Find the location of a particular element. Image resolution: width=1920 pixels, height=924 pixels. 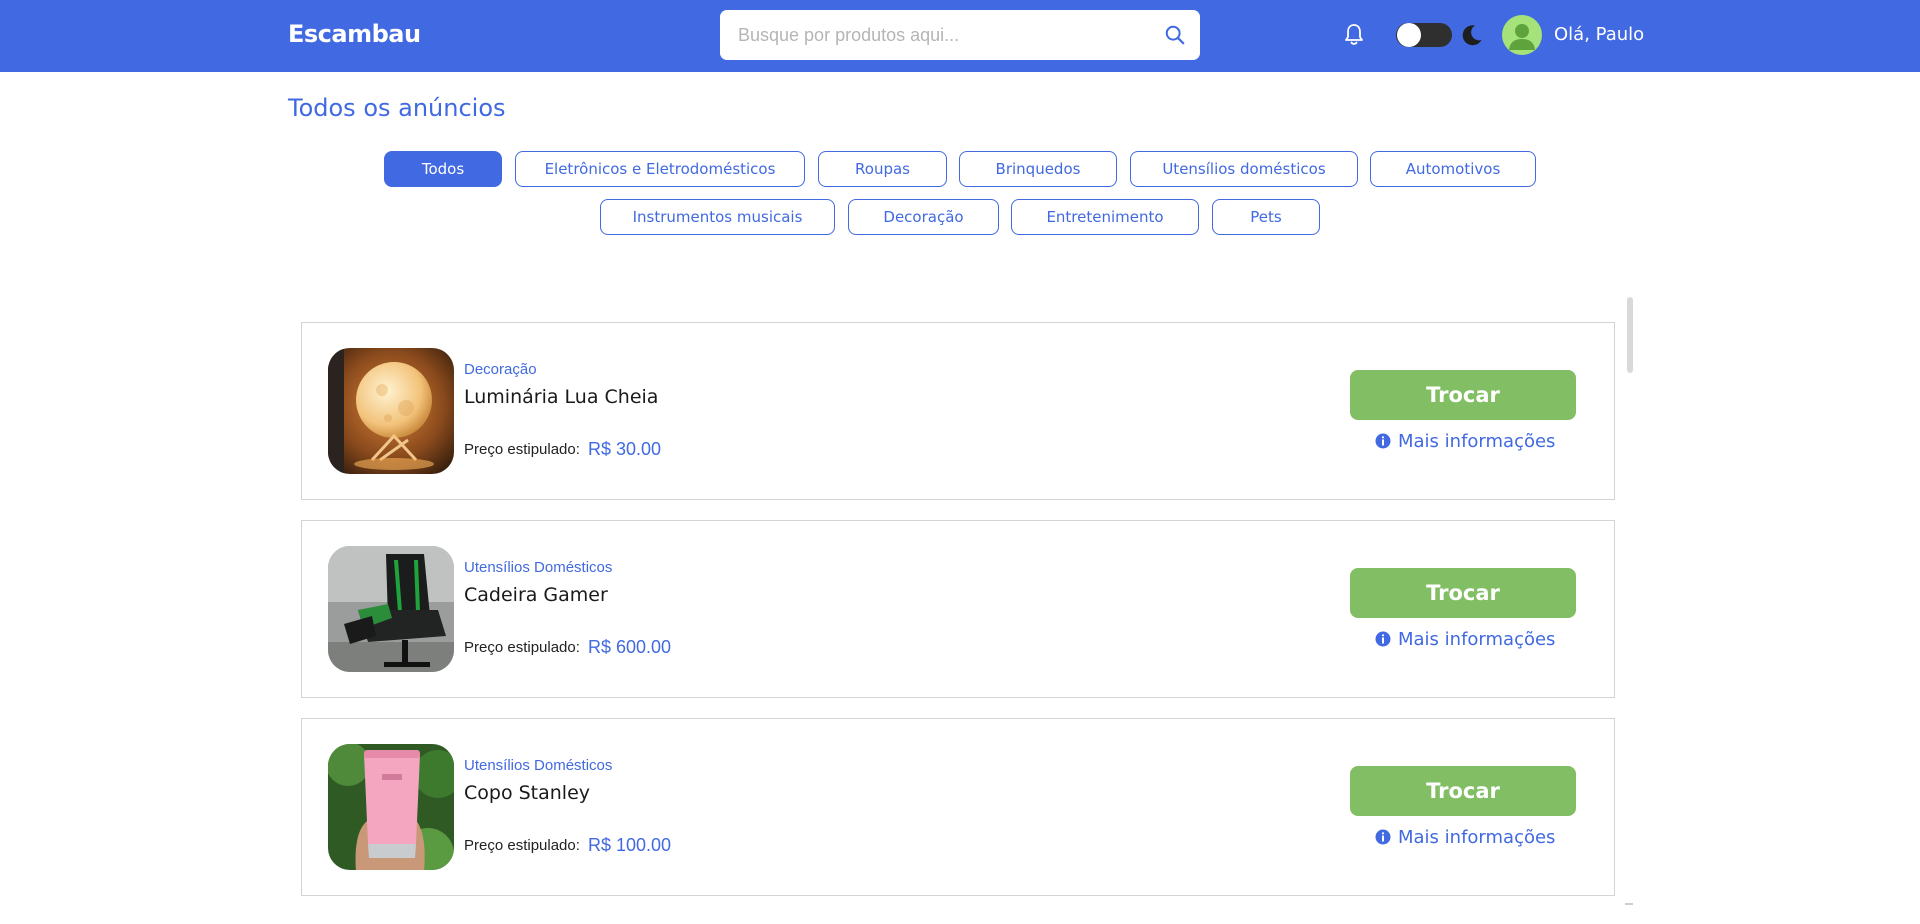

top-navbar: Escambau Olá, Paulo is located at coordinates (960, 36).